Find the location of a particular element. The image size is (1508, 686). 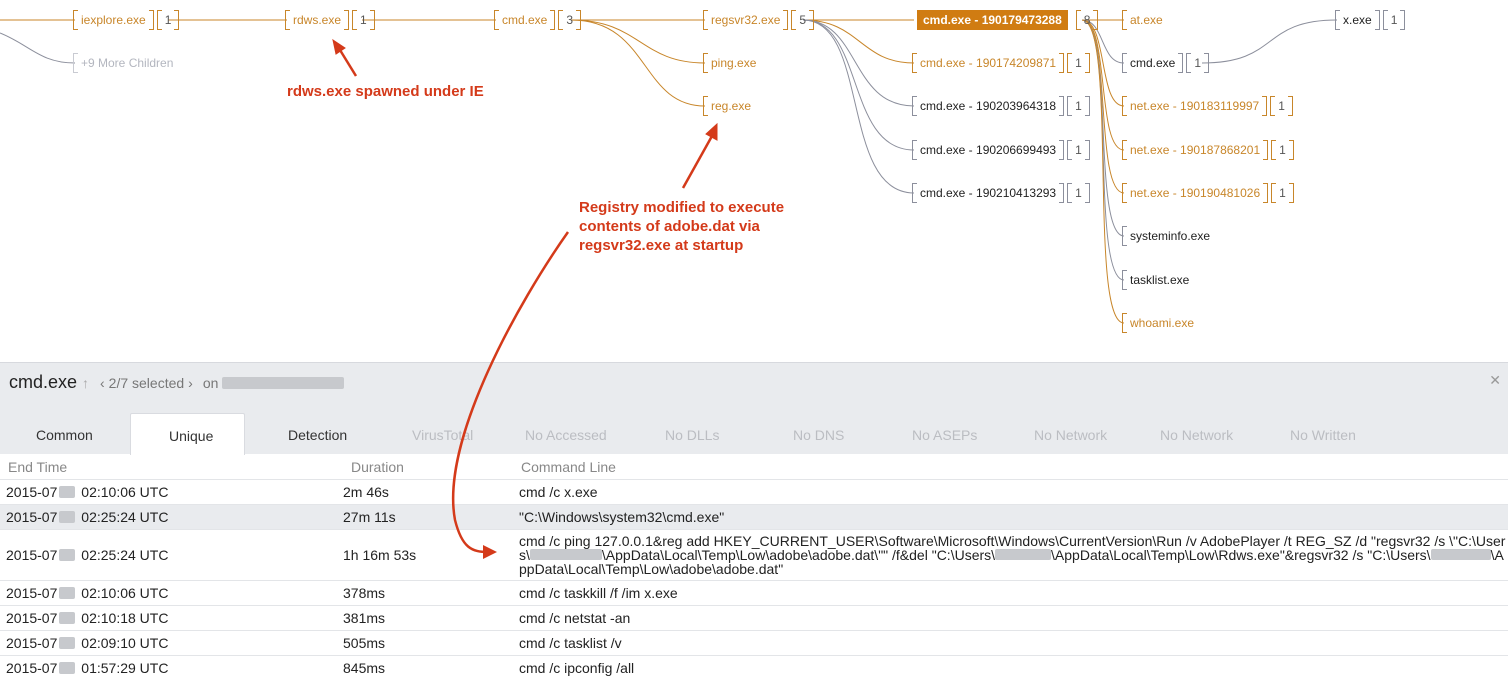

end-time-cell: 2015-07 02:10:18 UTC is located at coordinates (171, 618).